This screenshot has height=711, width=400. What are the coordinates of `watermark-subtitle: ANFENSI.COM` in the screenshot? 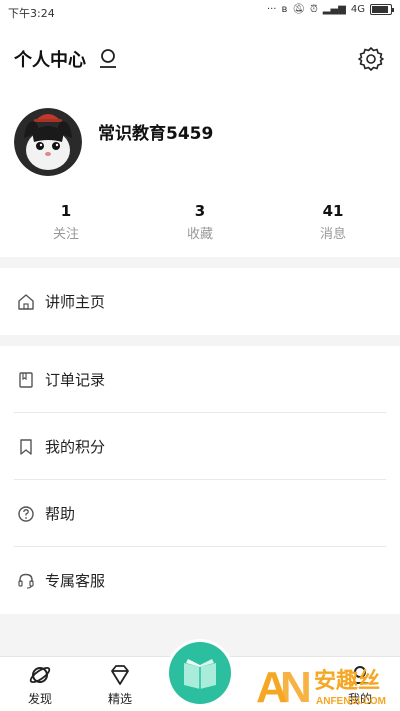 It's located at (351, 701).